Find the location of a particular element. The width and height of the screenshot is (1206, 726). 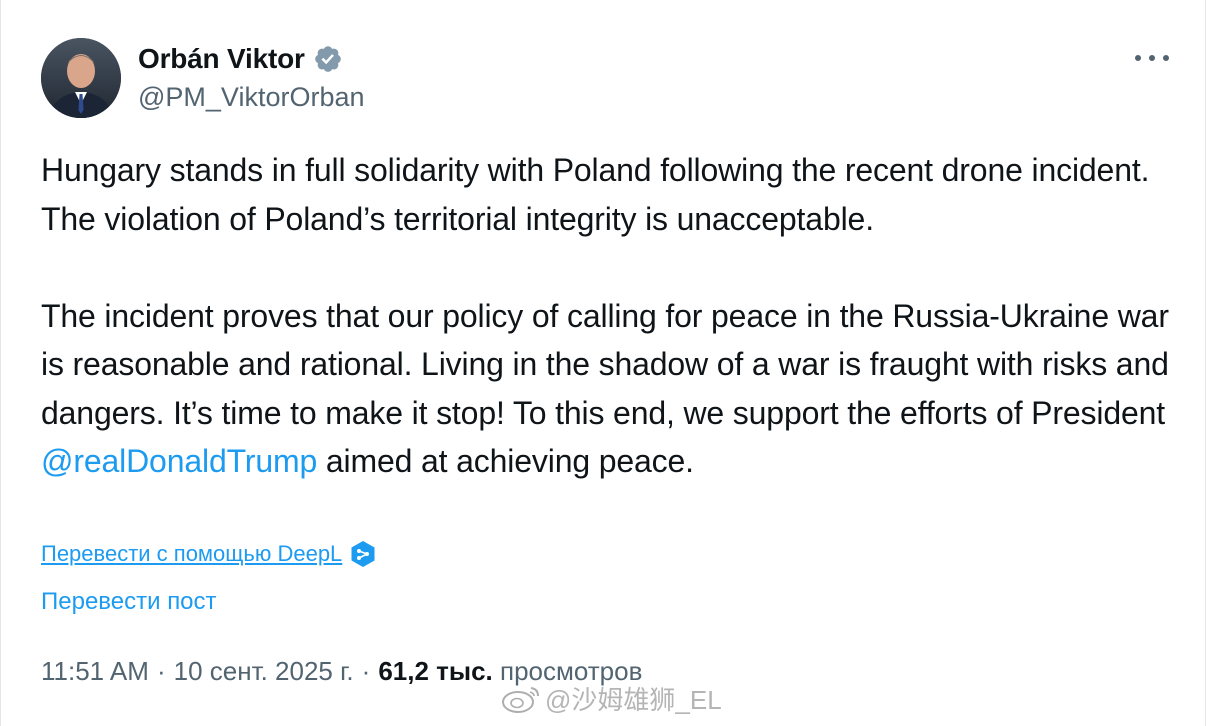

post-date: 10 сент. 2025 г. is located at coordinates (264, 671).